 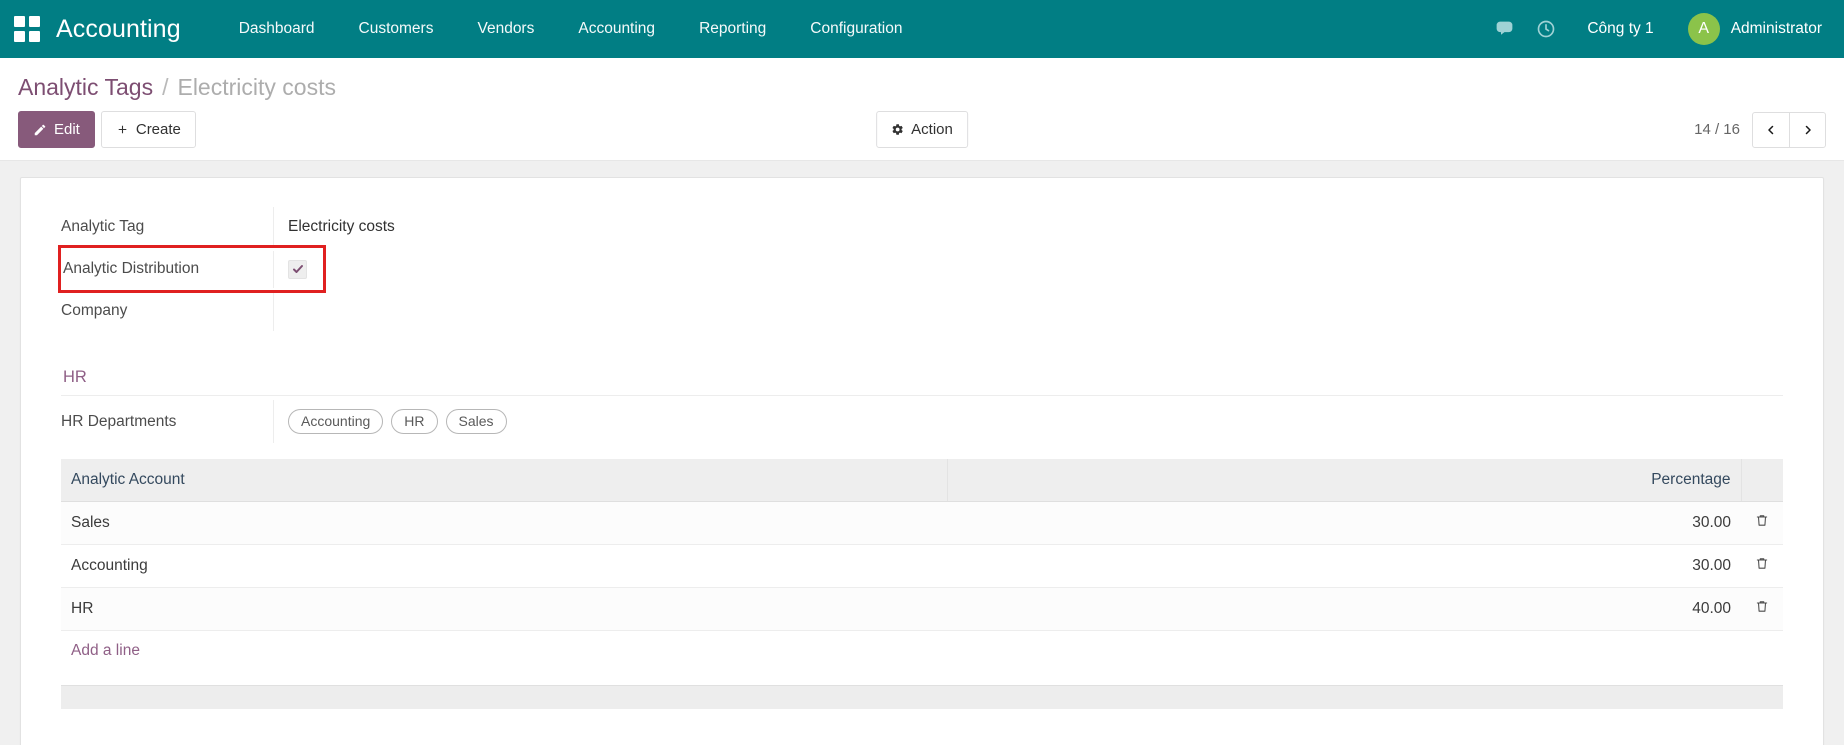 What do you see at coordinates (616, 29) in the screenshot?
I see `menu-item-accounting: Accounting` at bounding box center [616, 29].